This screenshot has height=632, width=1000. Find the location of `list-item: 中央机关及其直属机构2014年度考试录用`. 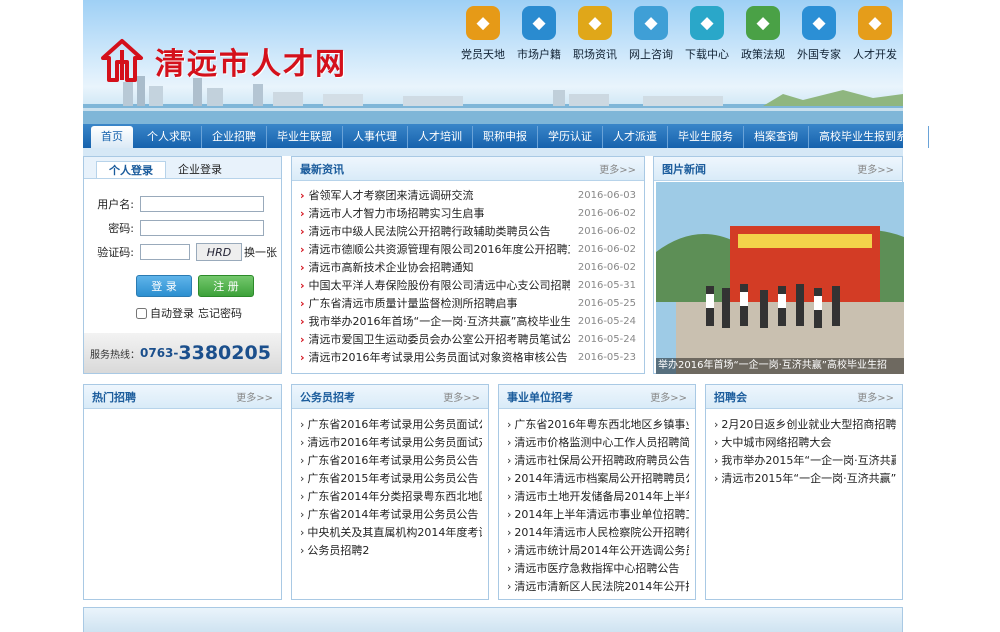

list-item: 中央机关及其直属机构2014年度考试录用 is located at coordinates (391, 533).